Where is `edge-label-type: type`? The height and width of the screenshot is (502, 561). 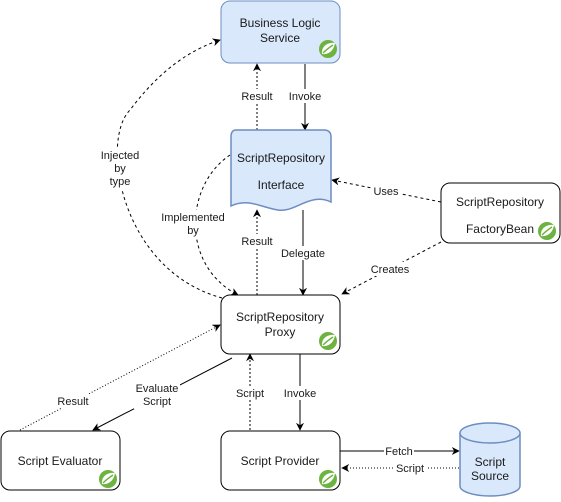 edge-label-type: type is located at coordinates (120, 182).